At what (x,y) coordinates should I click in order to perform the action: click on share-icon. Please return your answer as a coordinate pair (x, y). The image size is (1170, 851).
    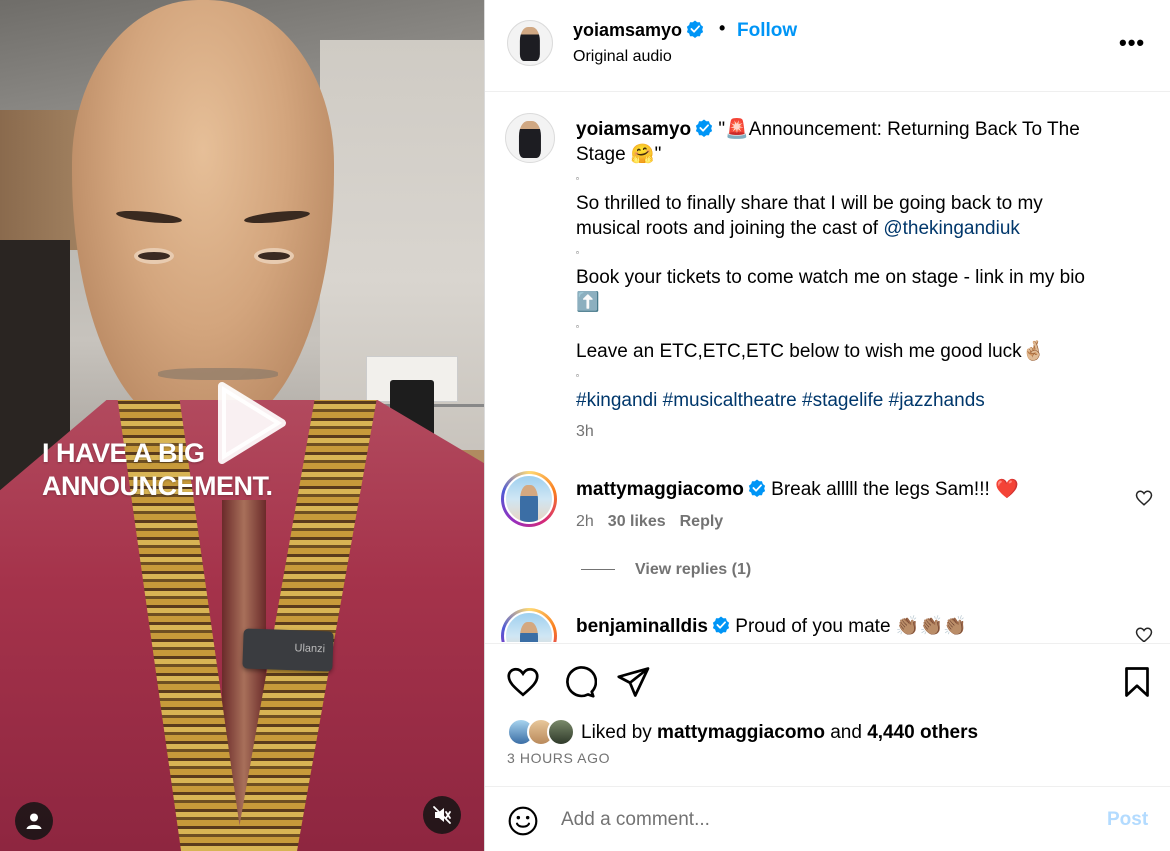
    Looking at the image, I should click on (633, 682).